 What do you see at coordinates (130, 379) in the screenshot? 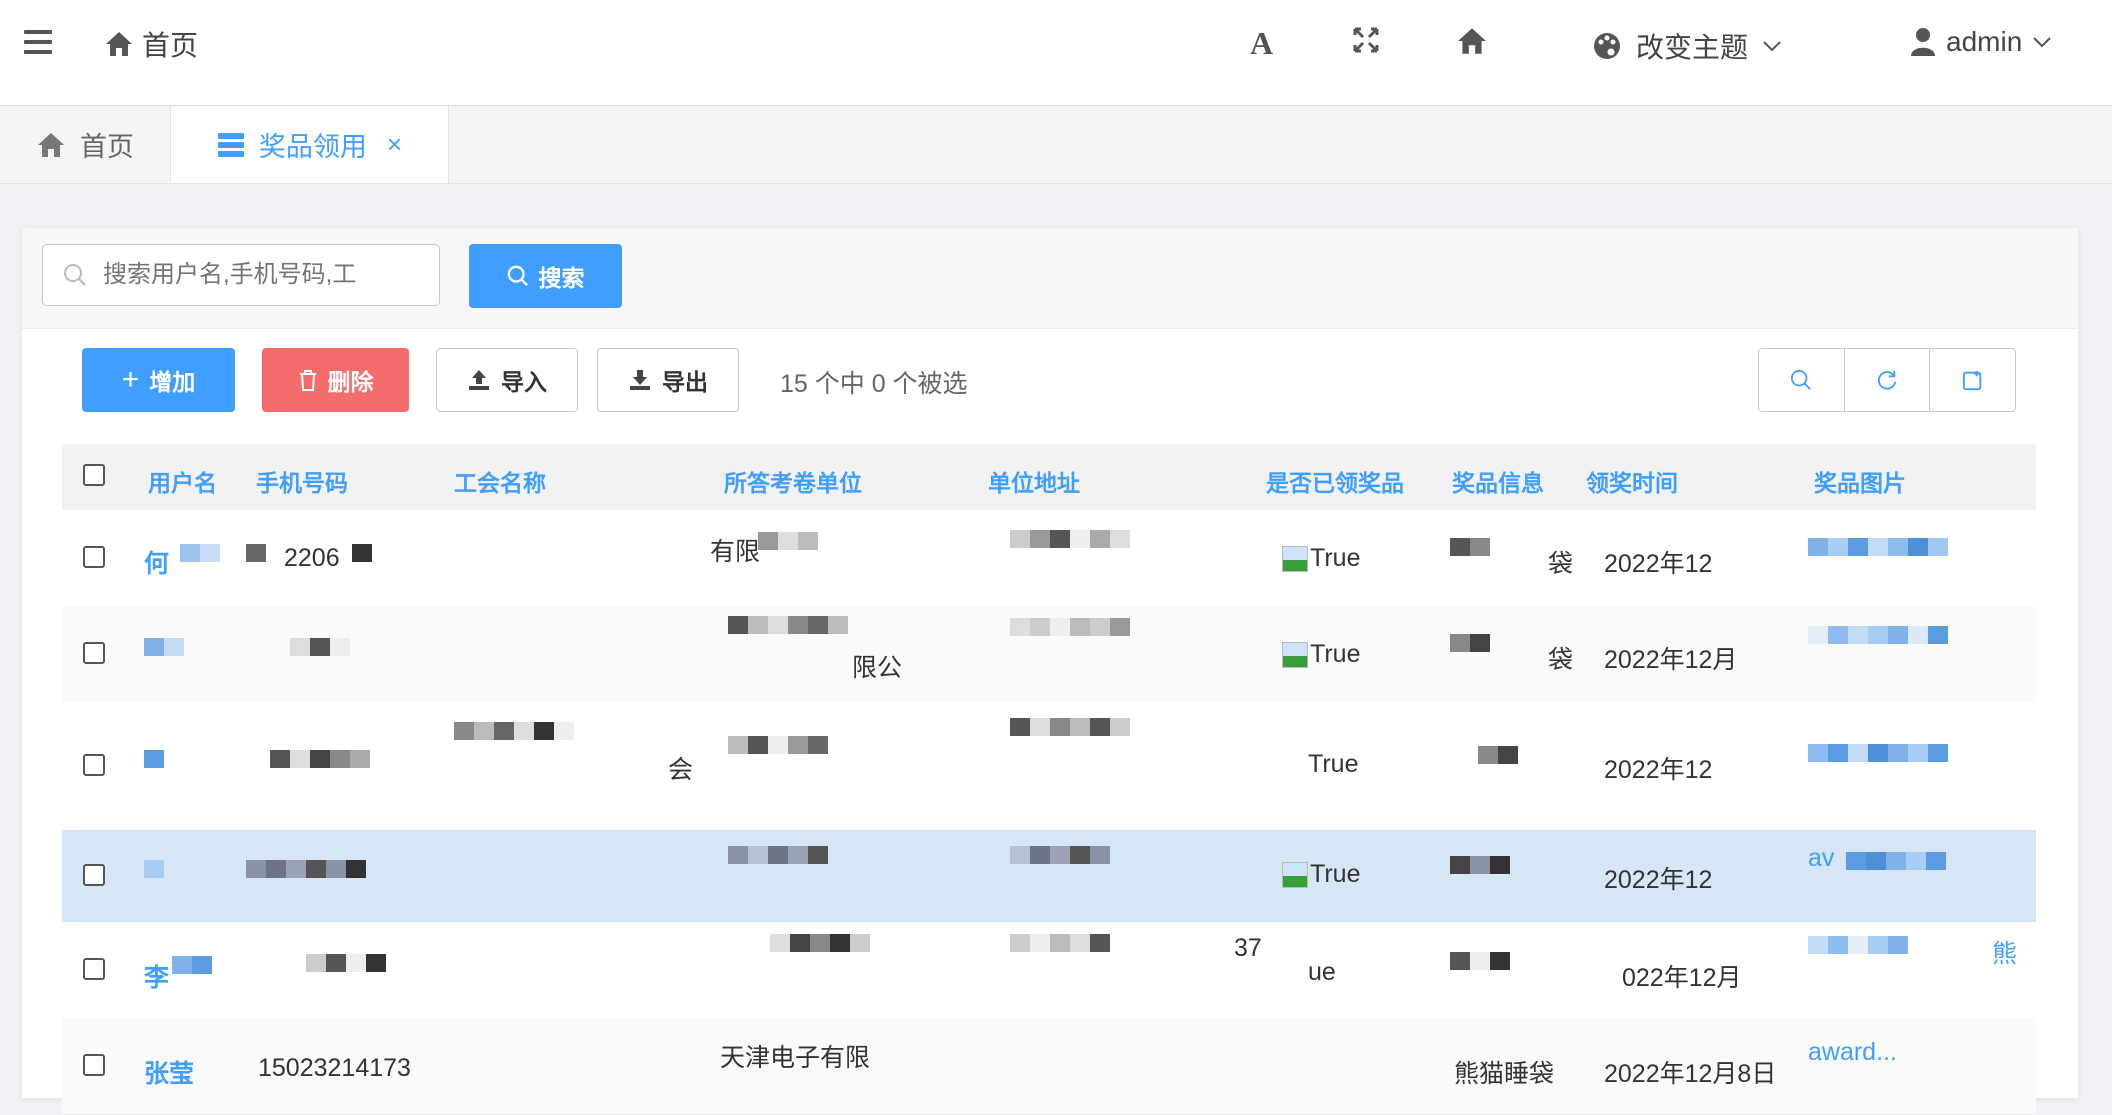
I see `plus-icon: +` at bounding box center [130, 379].